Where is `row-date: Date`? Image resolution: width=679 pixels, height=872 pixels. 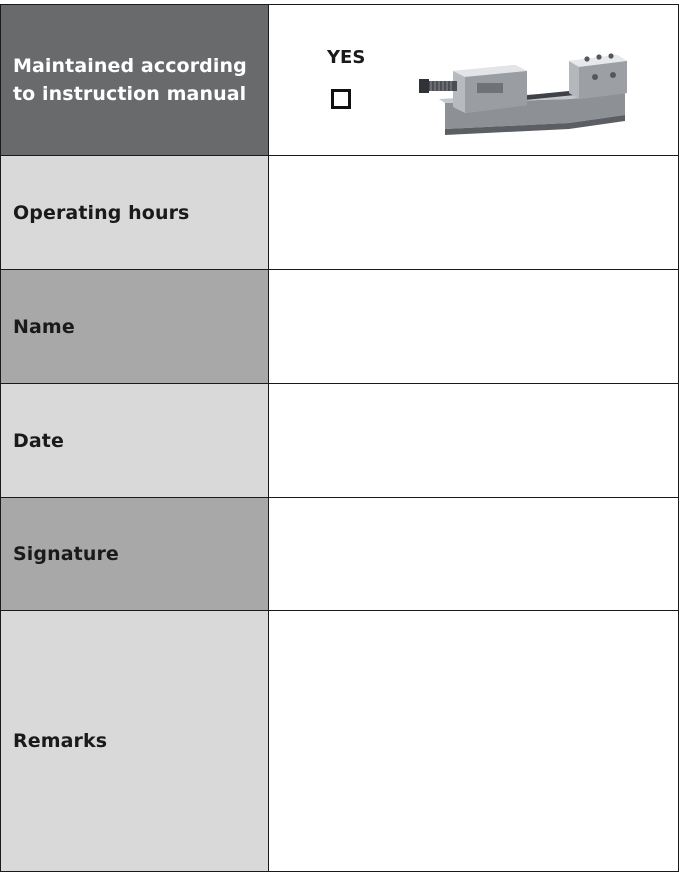
row-date: Date is located at coordinates (339, 440).